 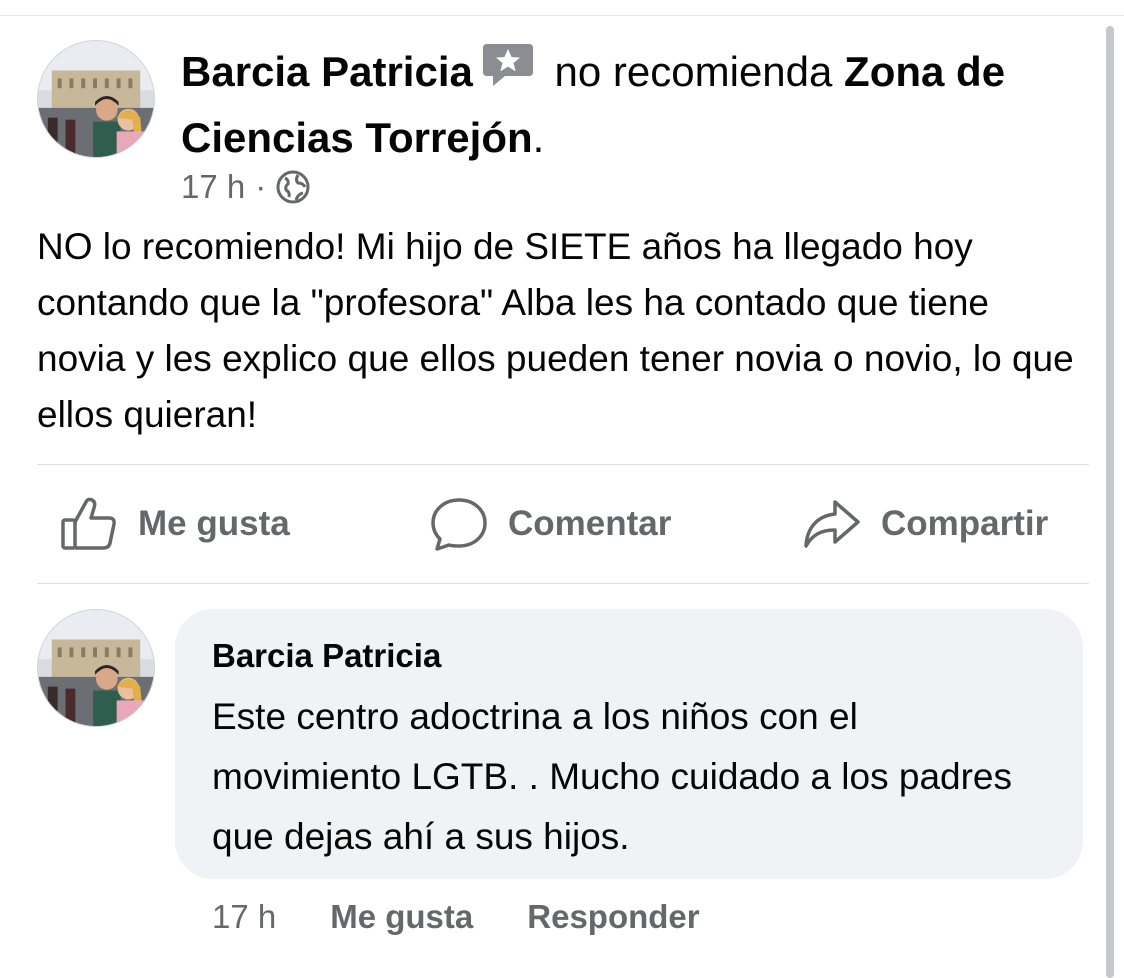 What do you see at coordinates (293, 187) in the screenshot?
I see `globe-icon` at bounding box center [293, 187].